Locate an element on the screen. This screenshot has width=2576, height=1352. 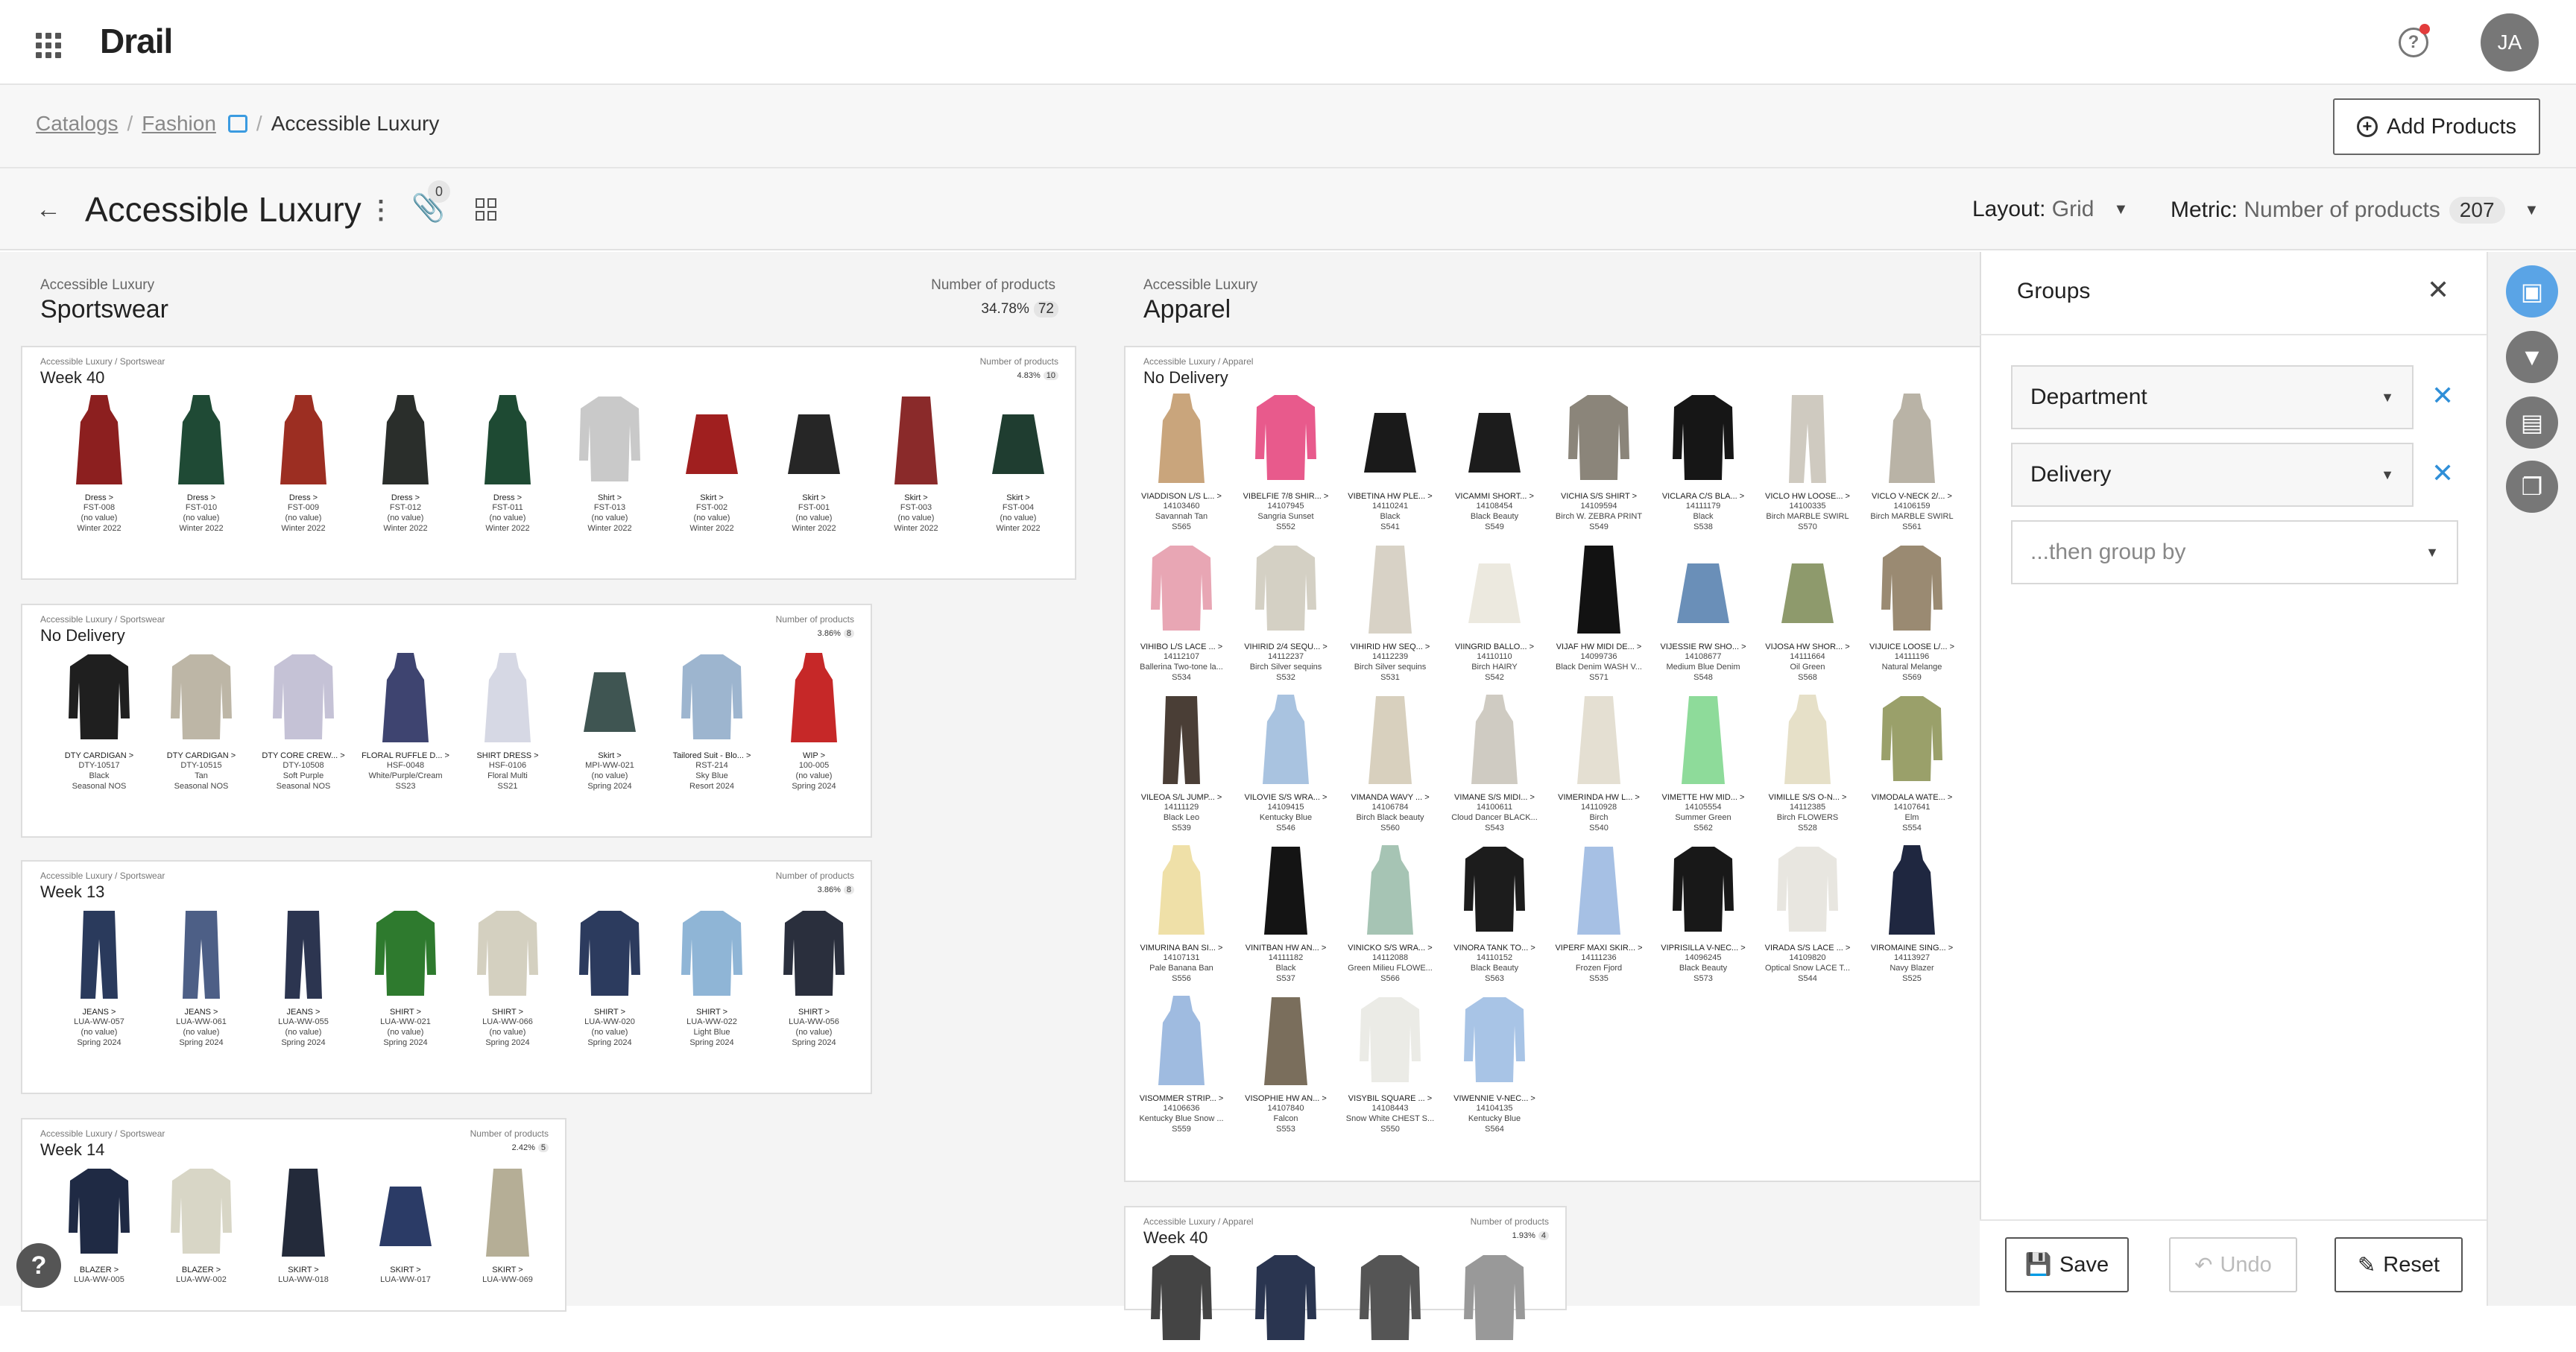
then-group-by-select: ...then group by ▼ is located at coordinates (2234, 552).